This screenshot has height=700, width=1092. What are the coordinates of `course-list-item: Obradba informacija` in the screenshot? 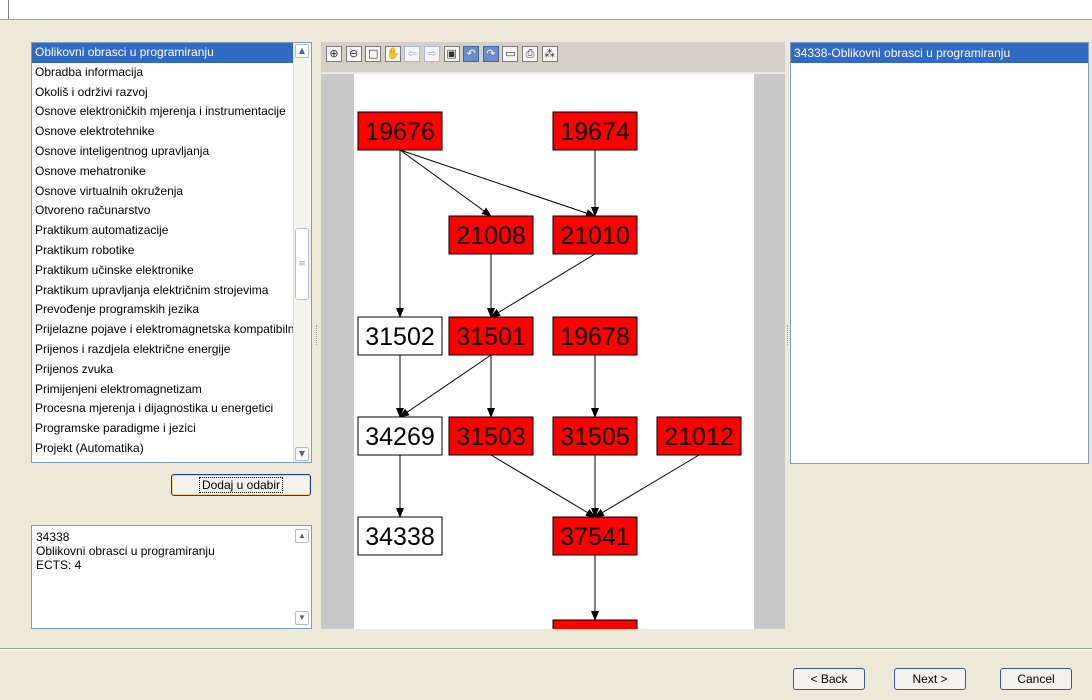 It's located at (163, 73).